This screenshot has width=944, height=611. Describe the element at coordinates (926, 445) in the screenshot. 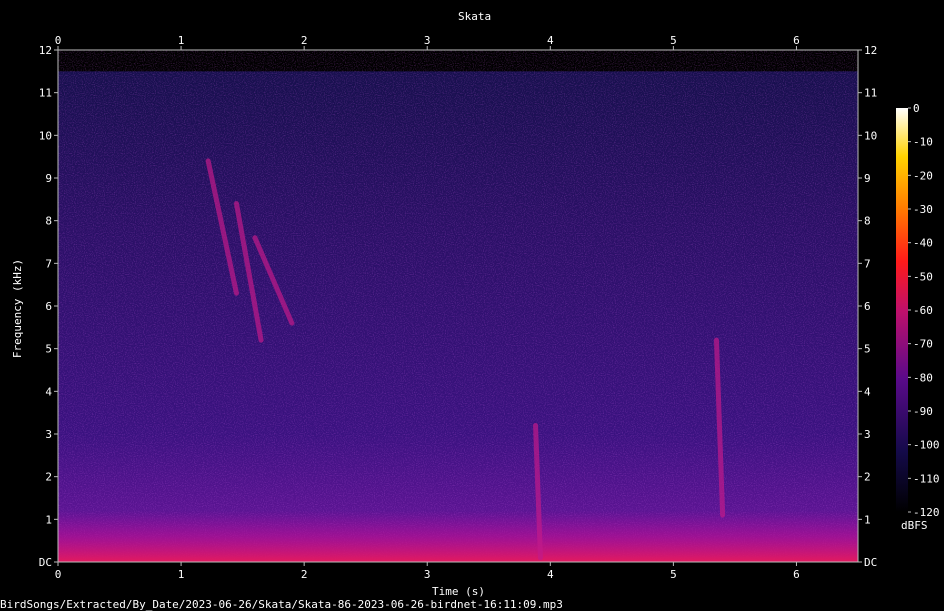

I see `colorbar-tick-label-10: -100` at that location.